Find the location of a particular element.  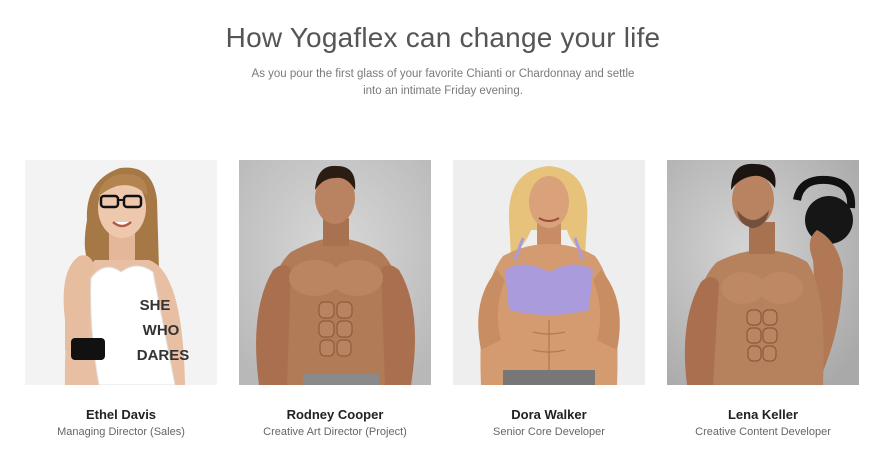

team-member-card: Dora Walker Senior Core Developer is located at coordinates (549, 299).